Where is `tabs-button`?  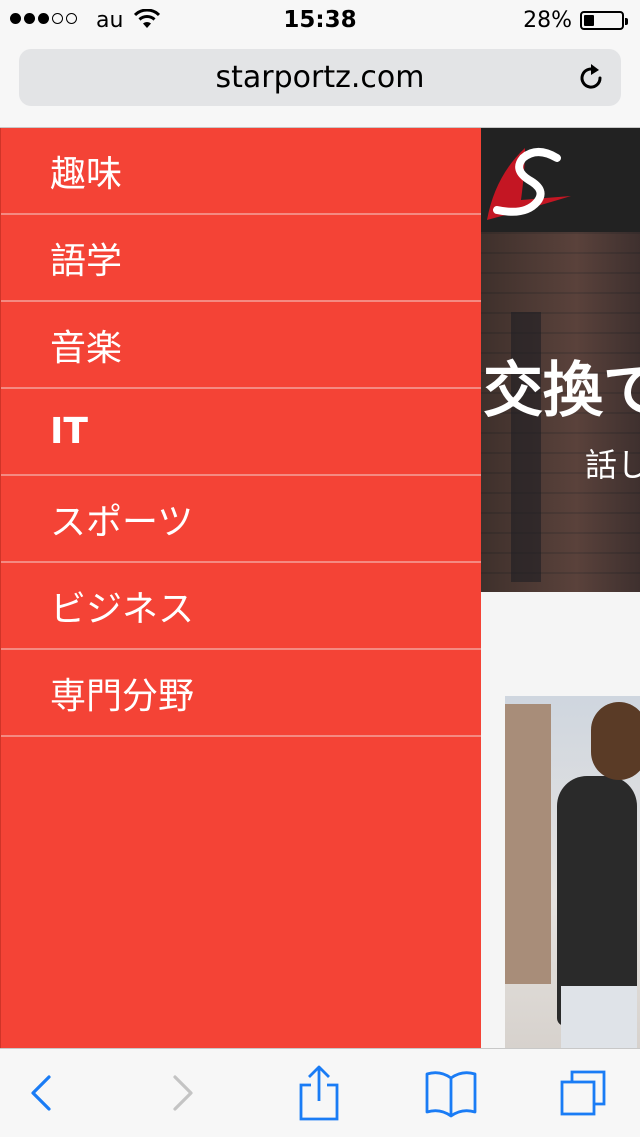 tabs-button is located at coordinates (583, 1093).